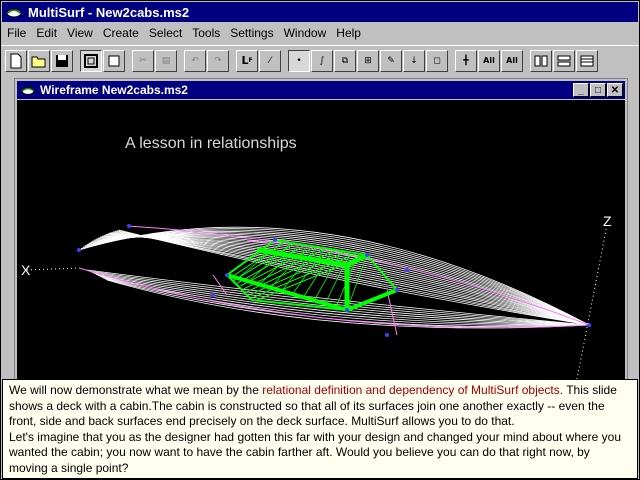 This screenshot has height=480, width=640. Describe the element at coordinates (114, 60) in the screenshot. I see `square-icon` at that location.